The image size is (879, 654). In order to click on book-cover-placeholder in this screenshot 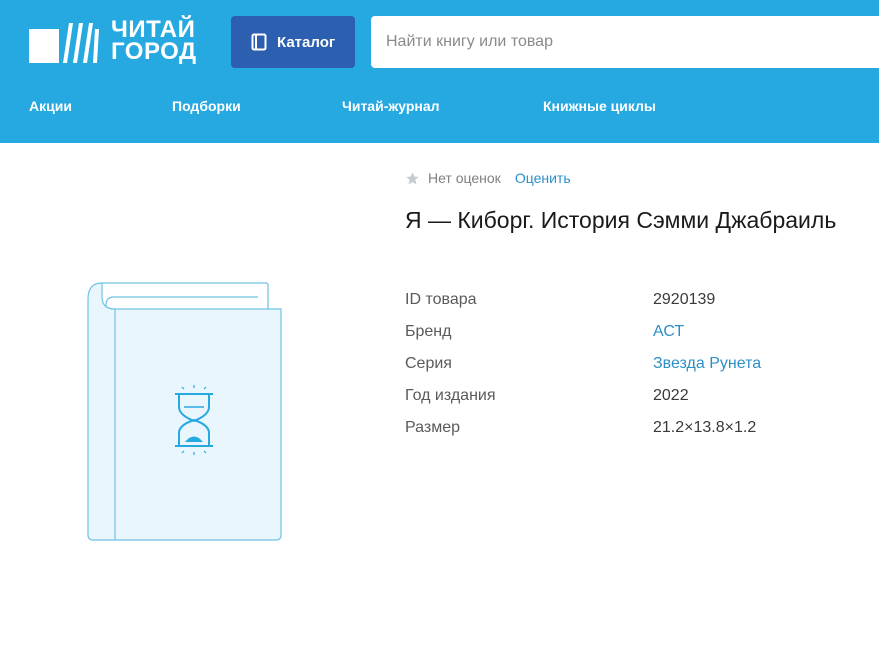, I will do `click(185, 412)`.